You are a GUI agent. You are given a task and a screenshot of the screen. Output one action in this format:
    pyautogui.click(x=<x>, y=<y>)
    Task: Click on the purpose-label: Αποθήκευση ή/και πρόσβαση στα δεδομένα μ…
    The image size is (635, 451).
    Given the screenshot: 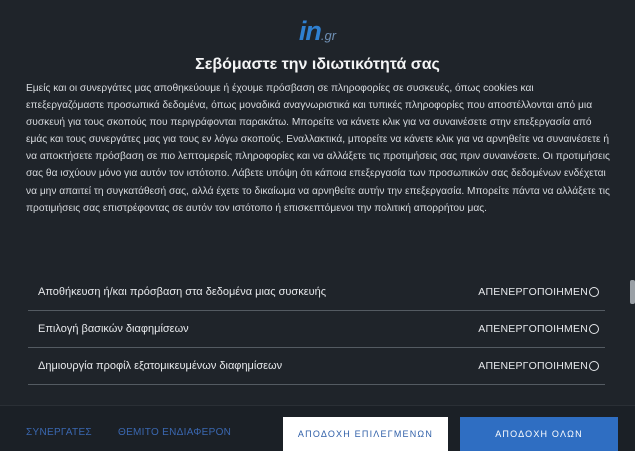 What is the action you would take?
    pyautogui.click(x=182, y=292)
    